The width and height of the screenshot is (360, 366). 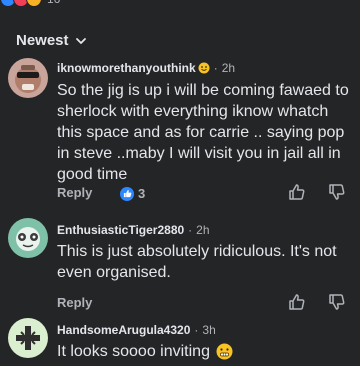 I want to click on sort-dropdown: Newest, so click(x=51, y=40).